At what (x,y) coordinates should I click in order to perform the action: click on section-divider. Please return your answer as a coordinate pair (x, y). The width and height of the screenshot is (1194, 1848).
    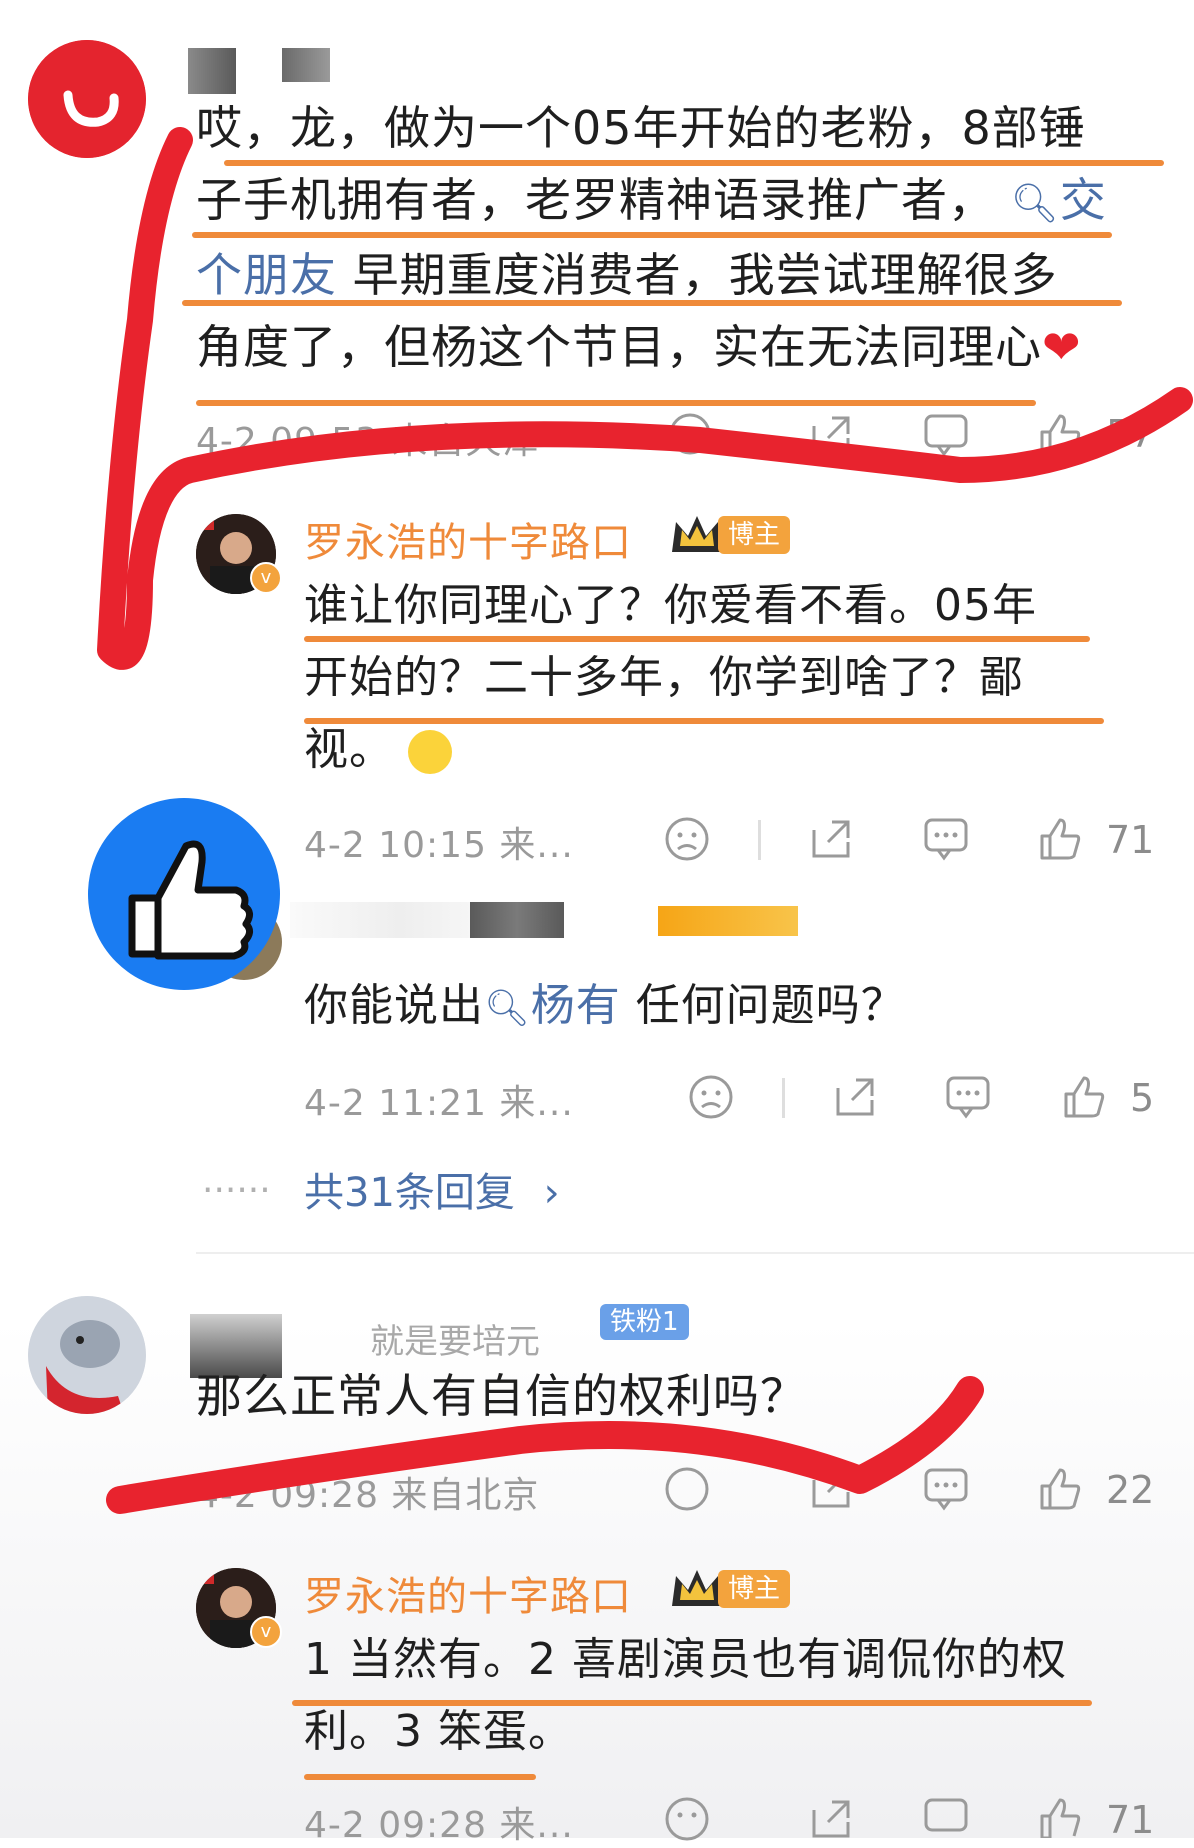
    Looking at the image, I should click on (695, 1253).